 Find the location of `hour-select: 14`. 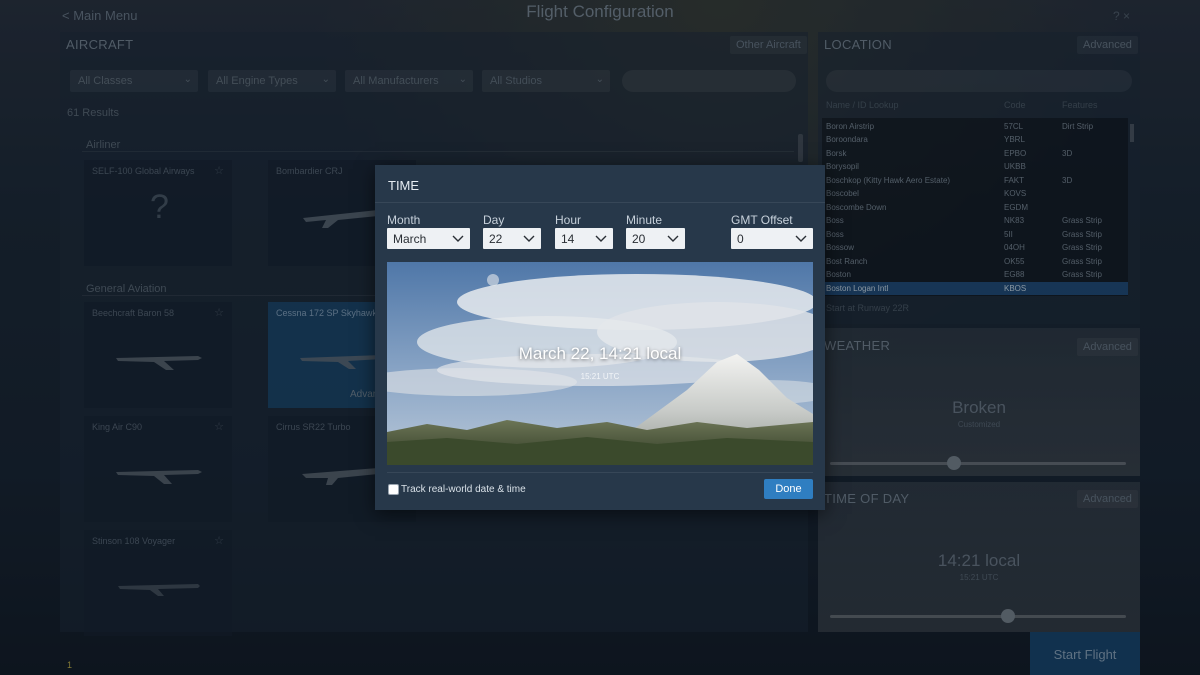

hour-select: 14 is located at coordinates (584, 238).